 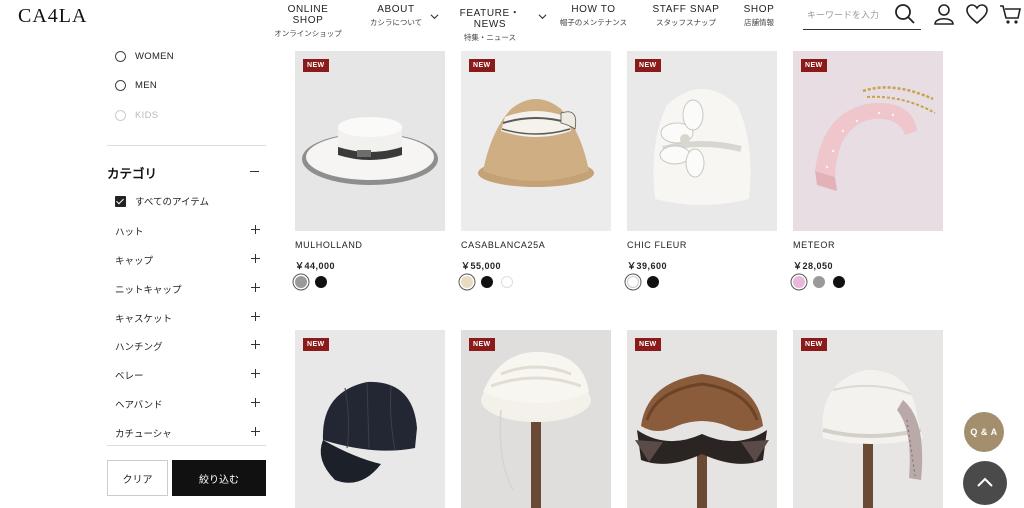 What do you see at coordinates (490, 37) in the screenshot?
I see `nav-sublabel: 特集・ニュース` at bounding box center [490, 37].